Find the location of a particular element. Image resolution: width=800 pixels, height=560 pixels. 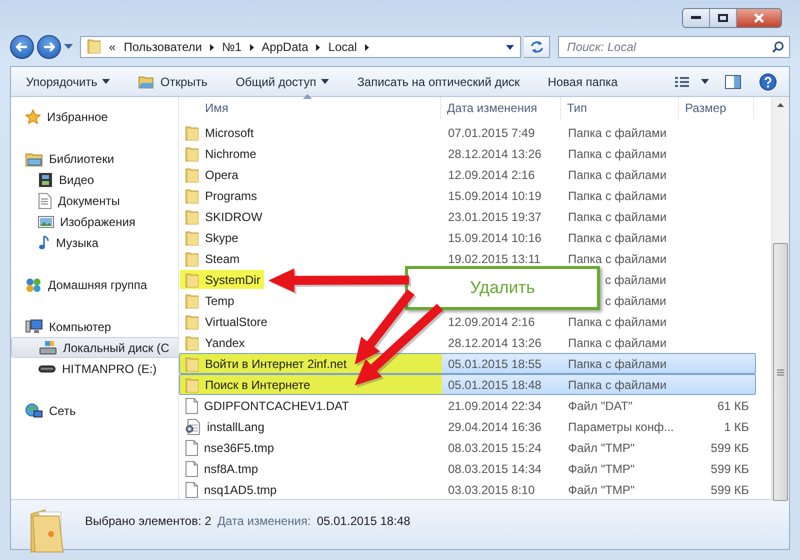

file-name: Opera is located at coordinates (221, 175).